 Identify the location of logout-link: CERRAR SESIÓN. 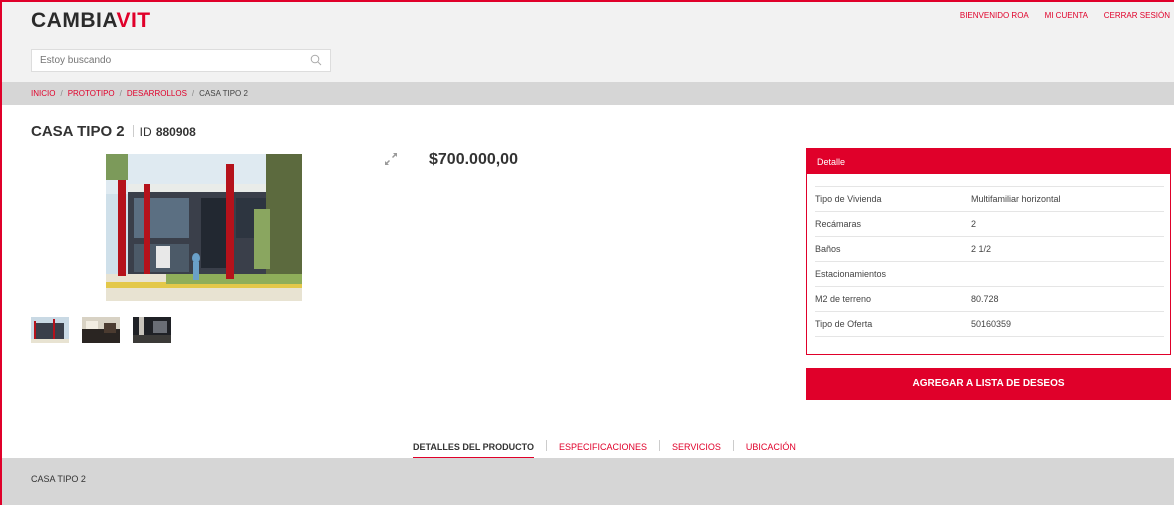
(1137, 15).